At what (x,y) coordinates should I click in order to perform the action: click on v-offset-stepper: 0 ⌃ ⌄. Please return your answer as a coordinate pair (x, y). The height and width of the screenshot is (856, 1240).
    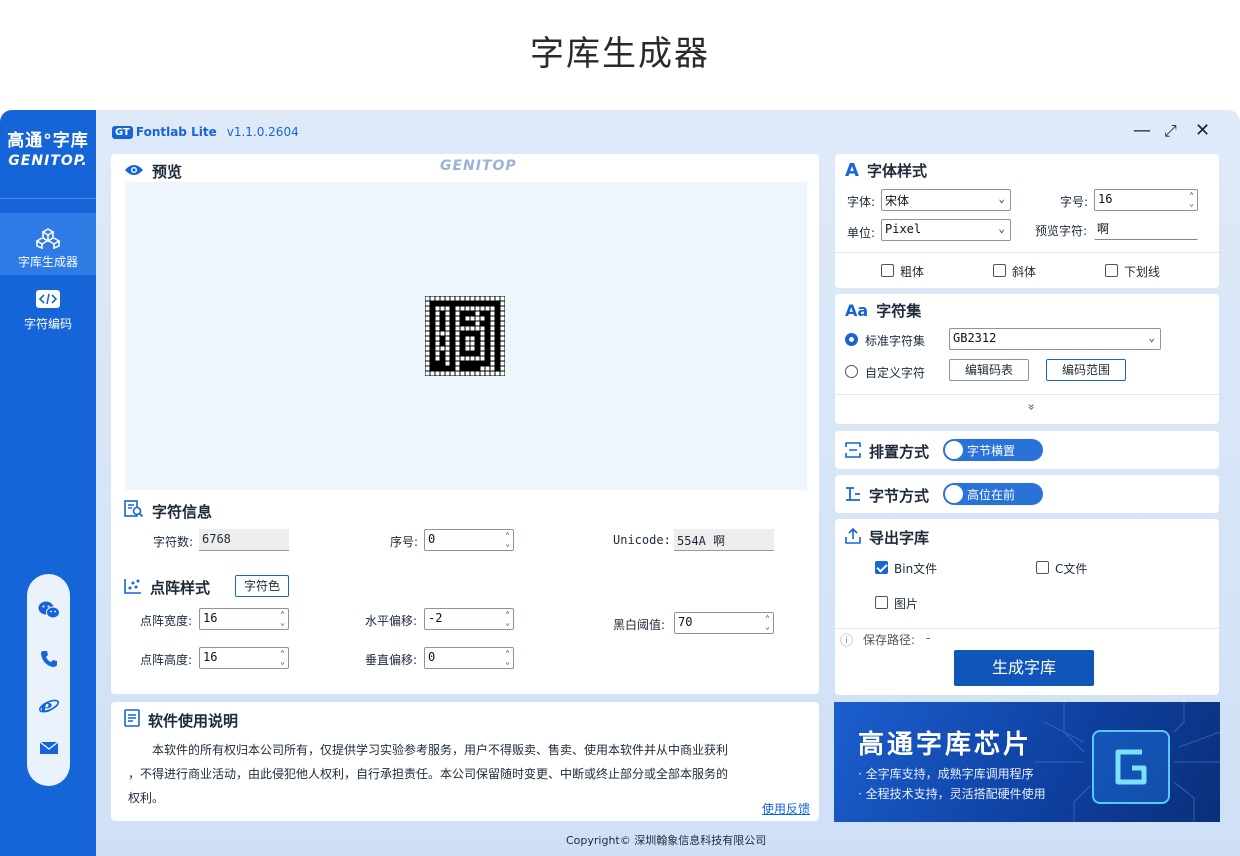
    Looking at the image, I should click on (469, 658).